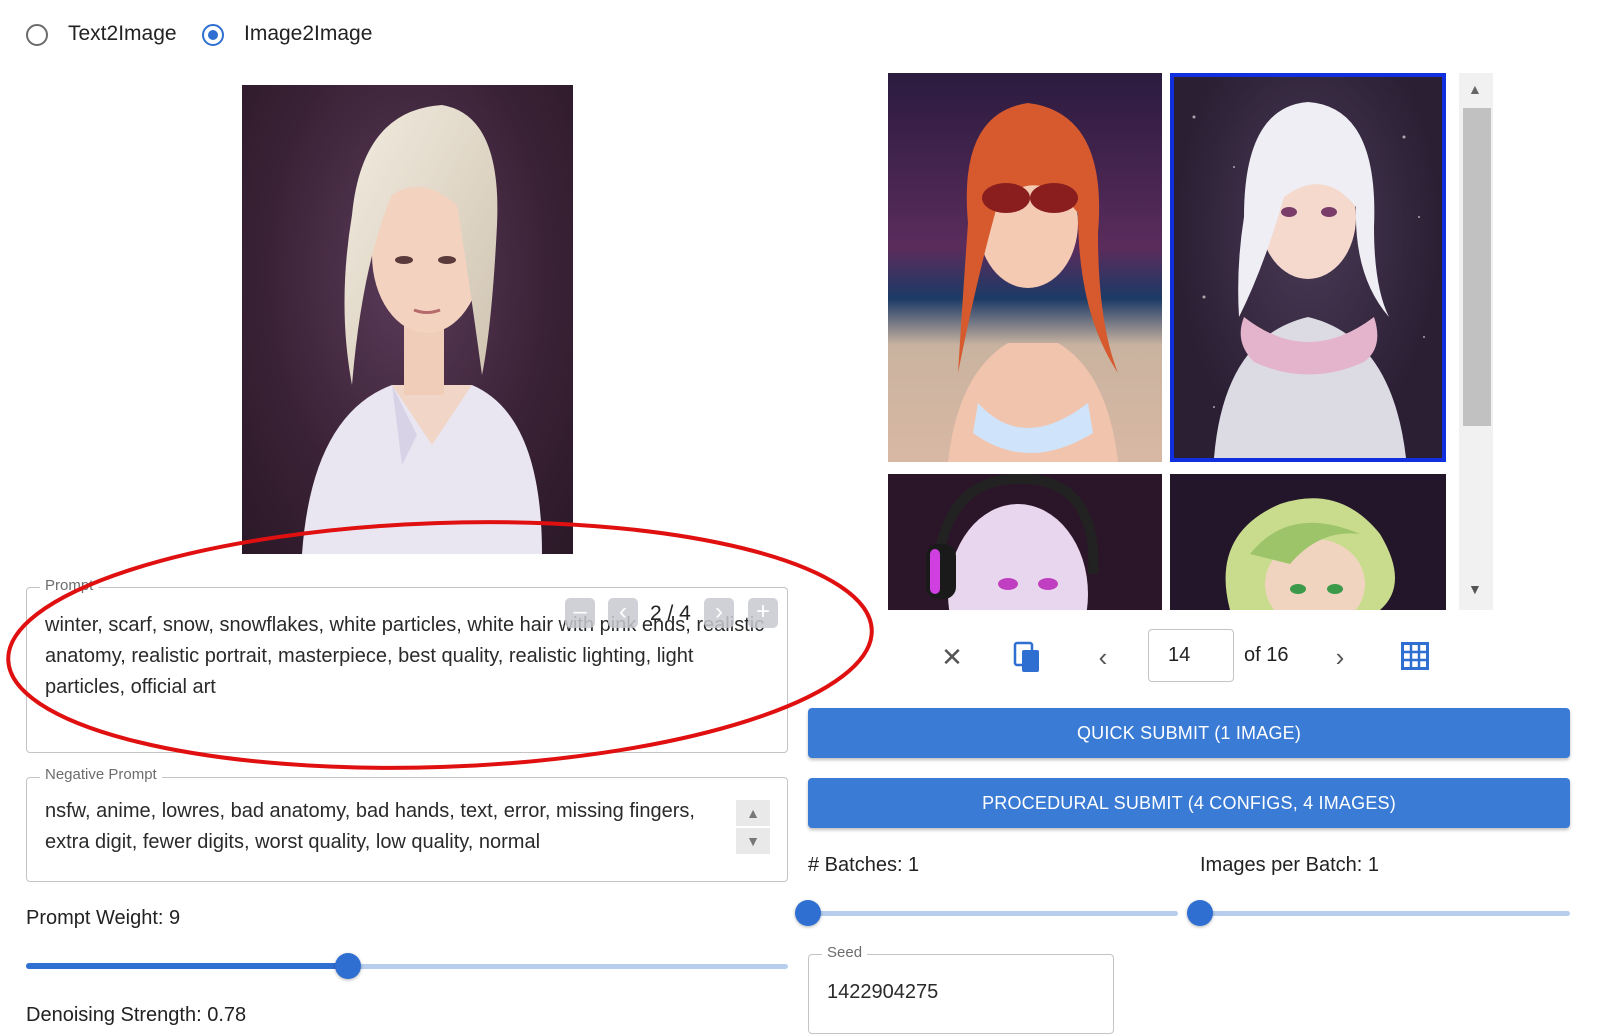 The image size is (1624, 1034). I want to click on negative-prompt-scroll-down: ▼, so click(753, 841).